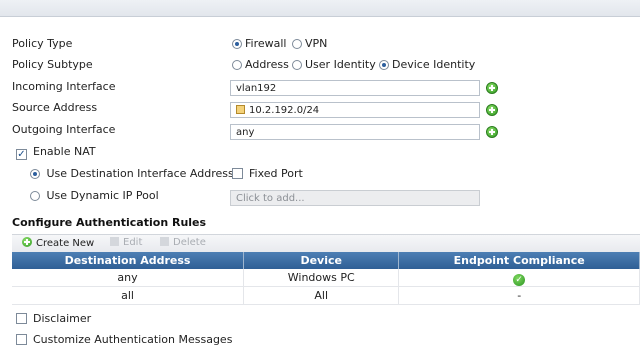 The width and height of the screenshot is (640, 350). I want to click on disclaimer-checkbox: Disclaimer, so click(53, 318).